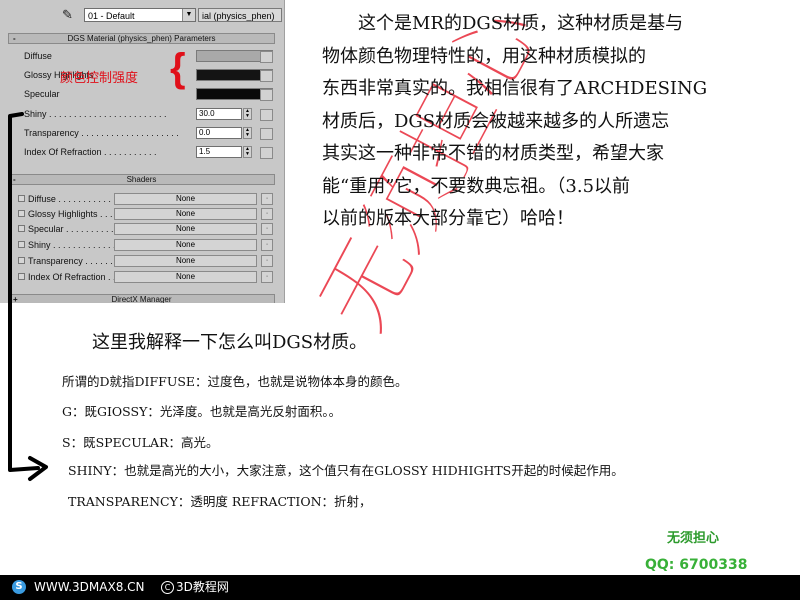  Describe the element at coordinates (400, 587) in the screenshot. I see `footer-bar: S WWW.3DMAX8.CN C 3D教程网` at that location.